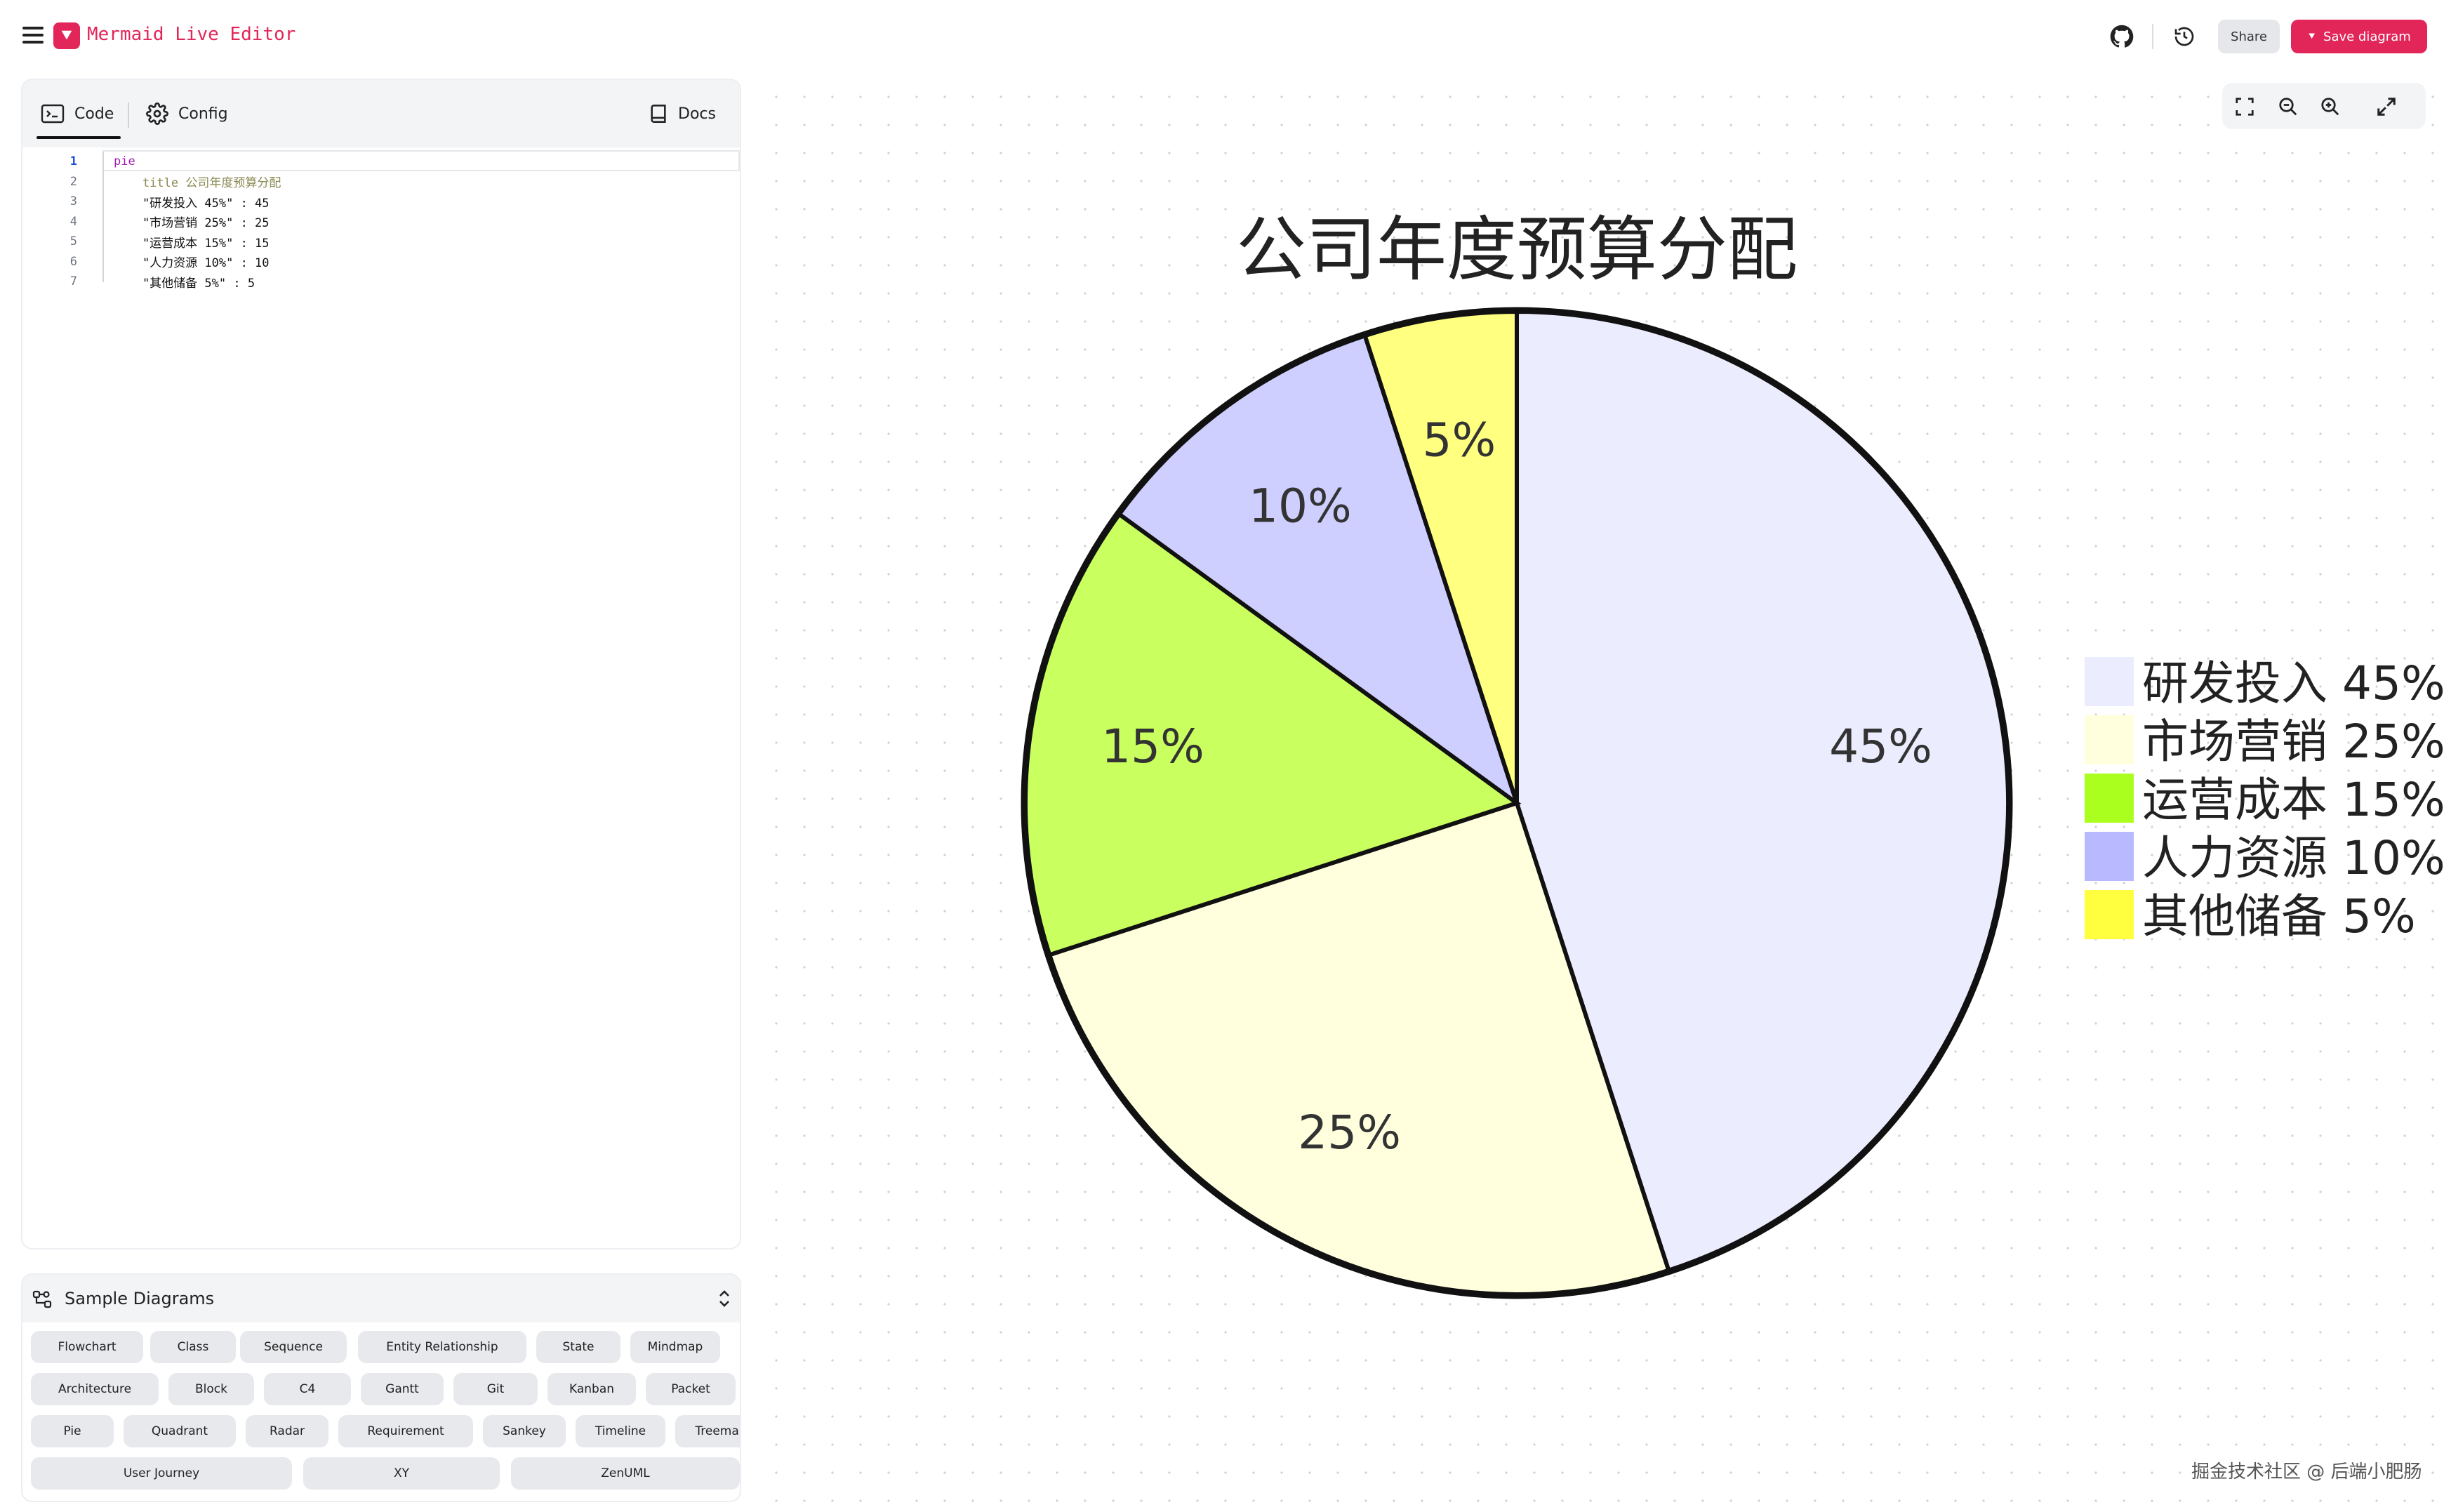 The height and width of the screenshot is (1512, 2444). What do you see at coordinates (192, 243) in the screenshot?
I see `code-text: "运营成本 15%" : 15` at bounding box center [192, 243].